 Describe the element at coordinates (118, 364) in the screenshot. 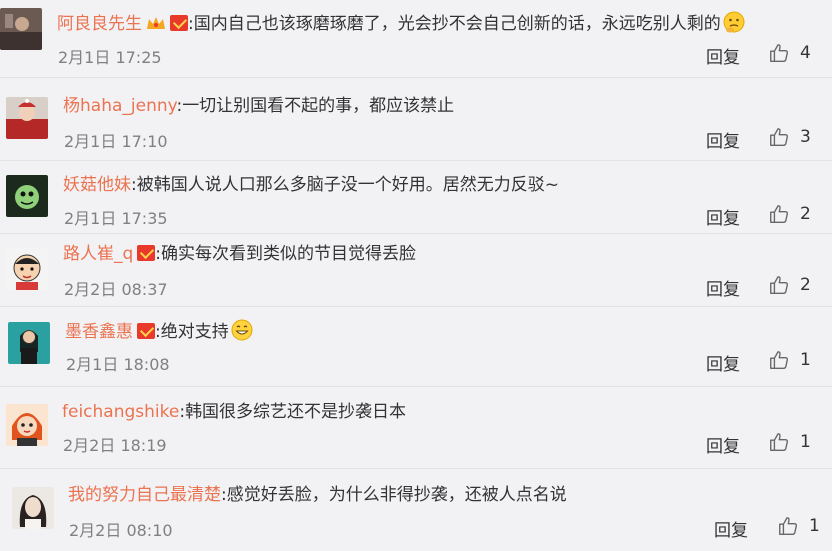

I see `comment-time: 2月1日 18:08` at that location.